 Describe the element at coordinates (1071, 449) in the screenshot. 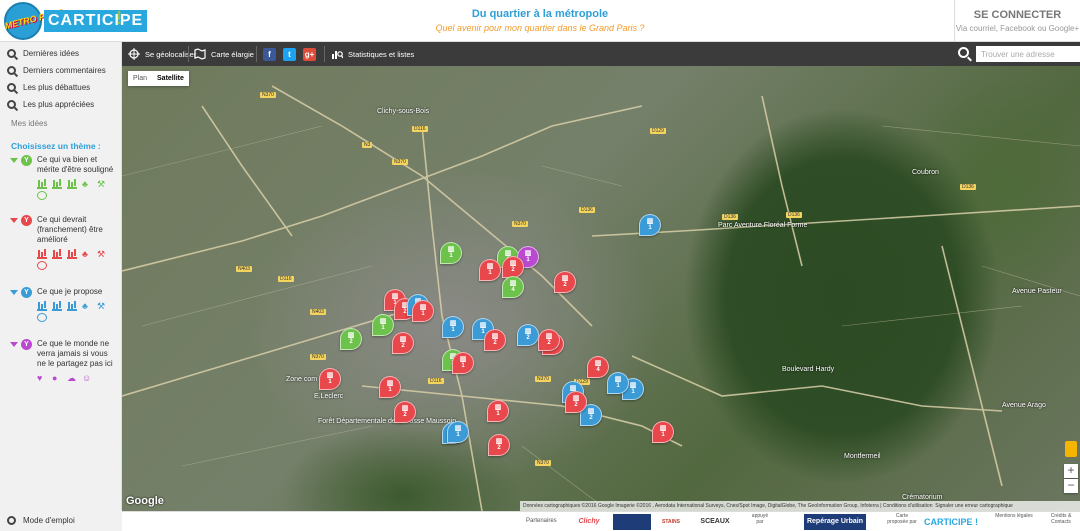

I see `street-view-pegman-icon` at that location.